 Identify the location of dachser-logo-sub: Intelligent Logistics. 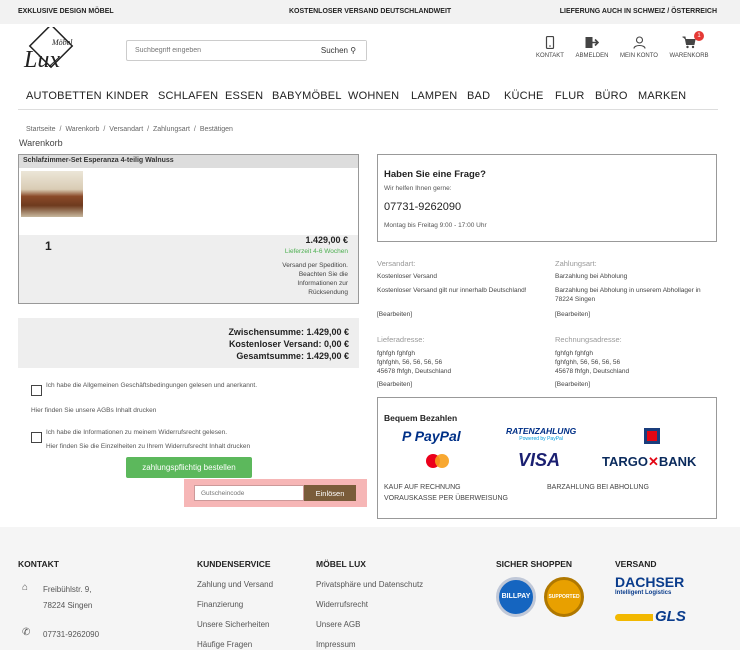
(643, 593).